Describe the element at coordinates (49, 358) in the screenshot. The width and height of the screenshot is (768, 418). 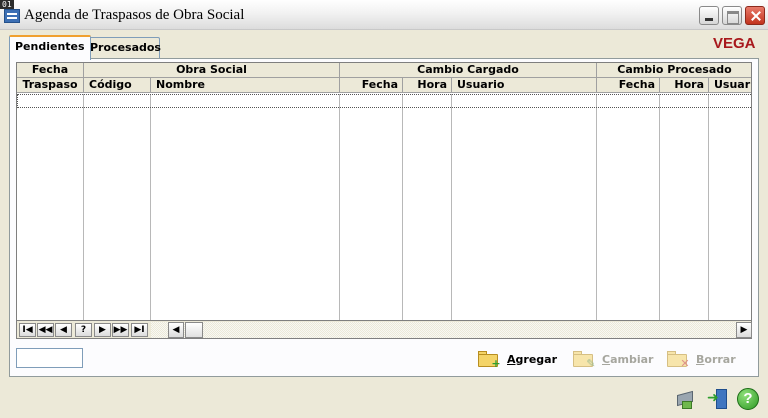
I see `filter-input` at that location.